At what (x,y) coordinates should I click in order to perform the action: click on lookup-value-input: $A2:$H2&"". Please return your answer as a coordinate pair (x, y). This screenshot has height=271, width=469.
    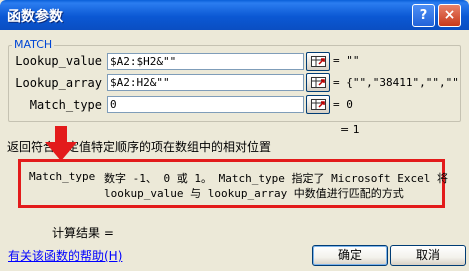
    Looking at the image, I should click on (205, 61).